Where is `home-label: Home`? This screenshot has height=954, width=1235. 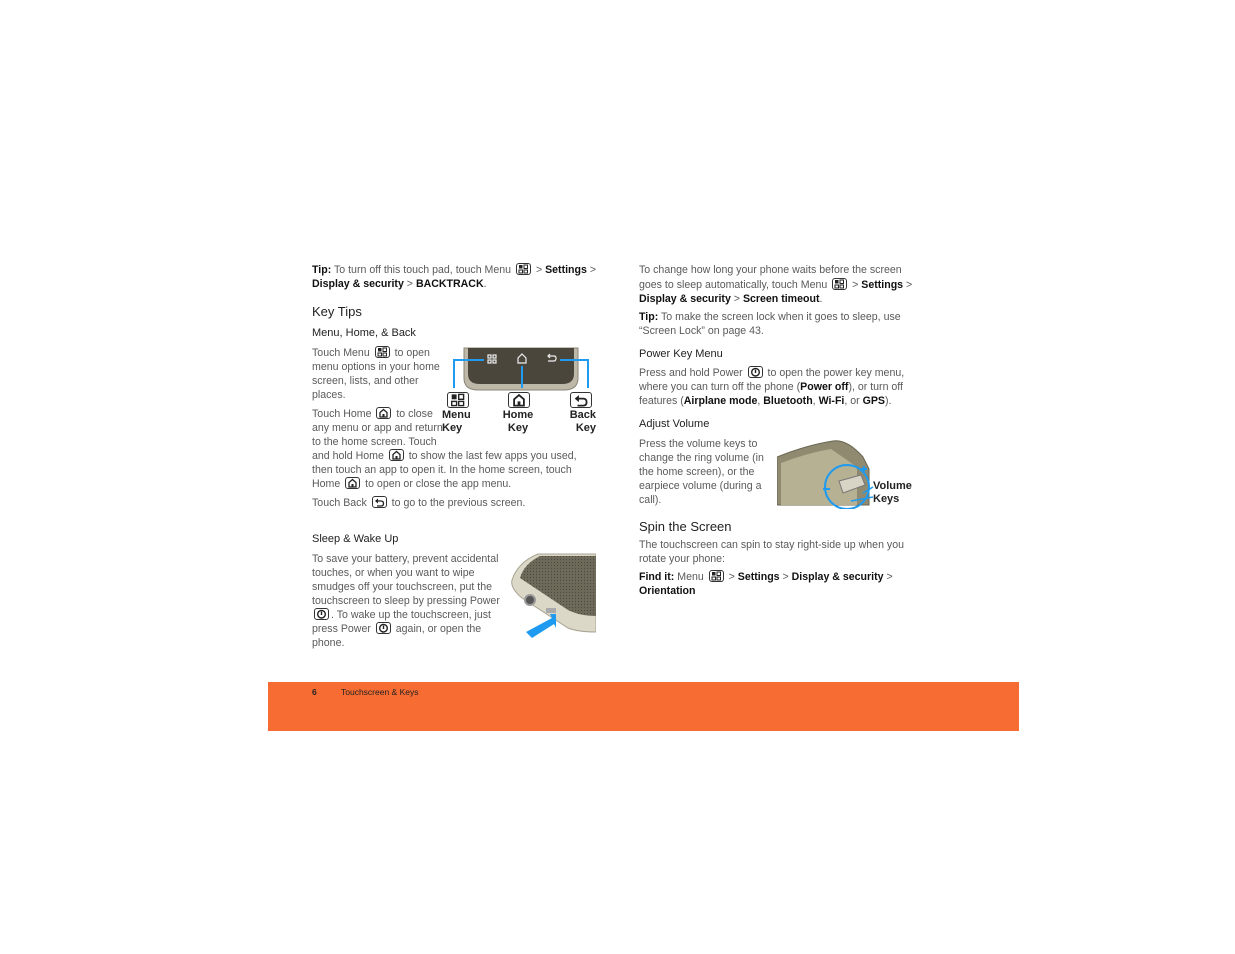
home-label: Home is located at coordinates (518, 415).